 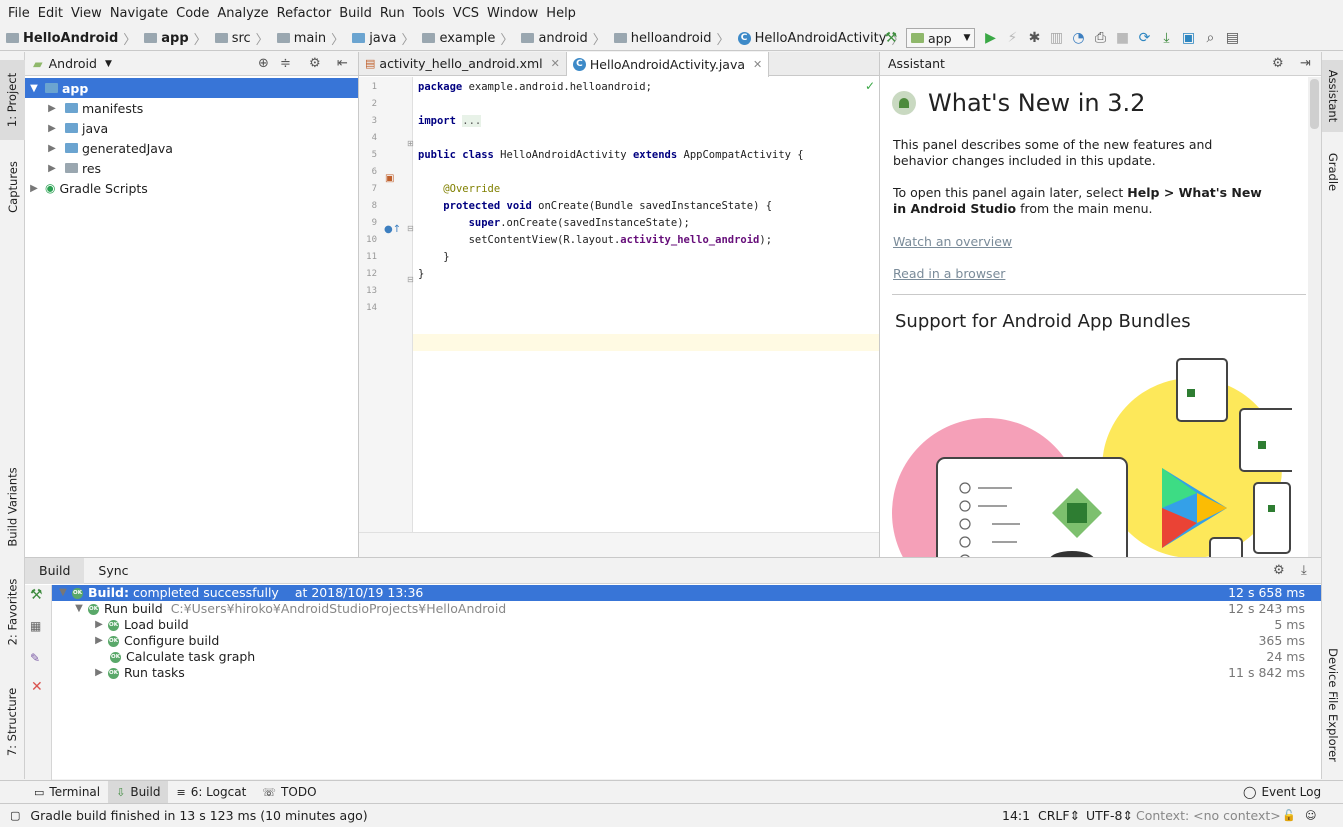 What do you see at coordinates (19, 13) in the screenshot?
I see `menu-file: File` at bounding box center [19, 13].